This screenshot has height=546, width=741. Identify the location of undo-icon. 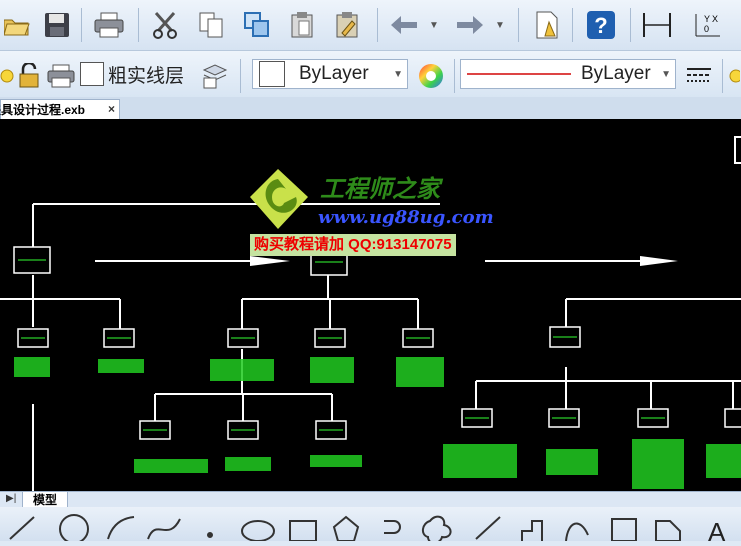
(405, 25).